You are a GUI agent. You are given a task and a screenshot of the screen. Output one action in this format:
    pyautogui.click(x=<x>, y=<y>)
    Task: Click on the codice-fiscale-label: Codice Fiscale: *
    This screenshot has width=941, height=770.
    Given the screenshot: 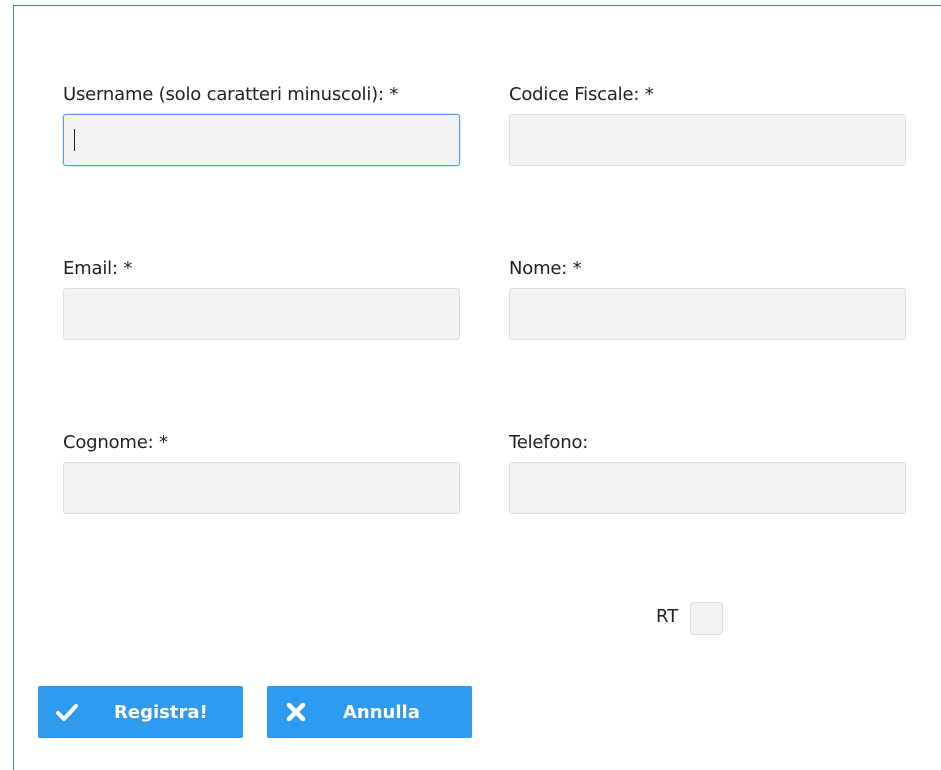 What is the action you would take?
    pyautogui.click(x=581, y=94)
    